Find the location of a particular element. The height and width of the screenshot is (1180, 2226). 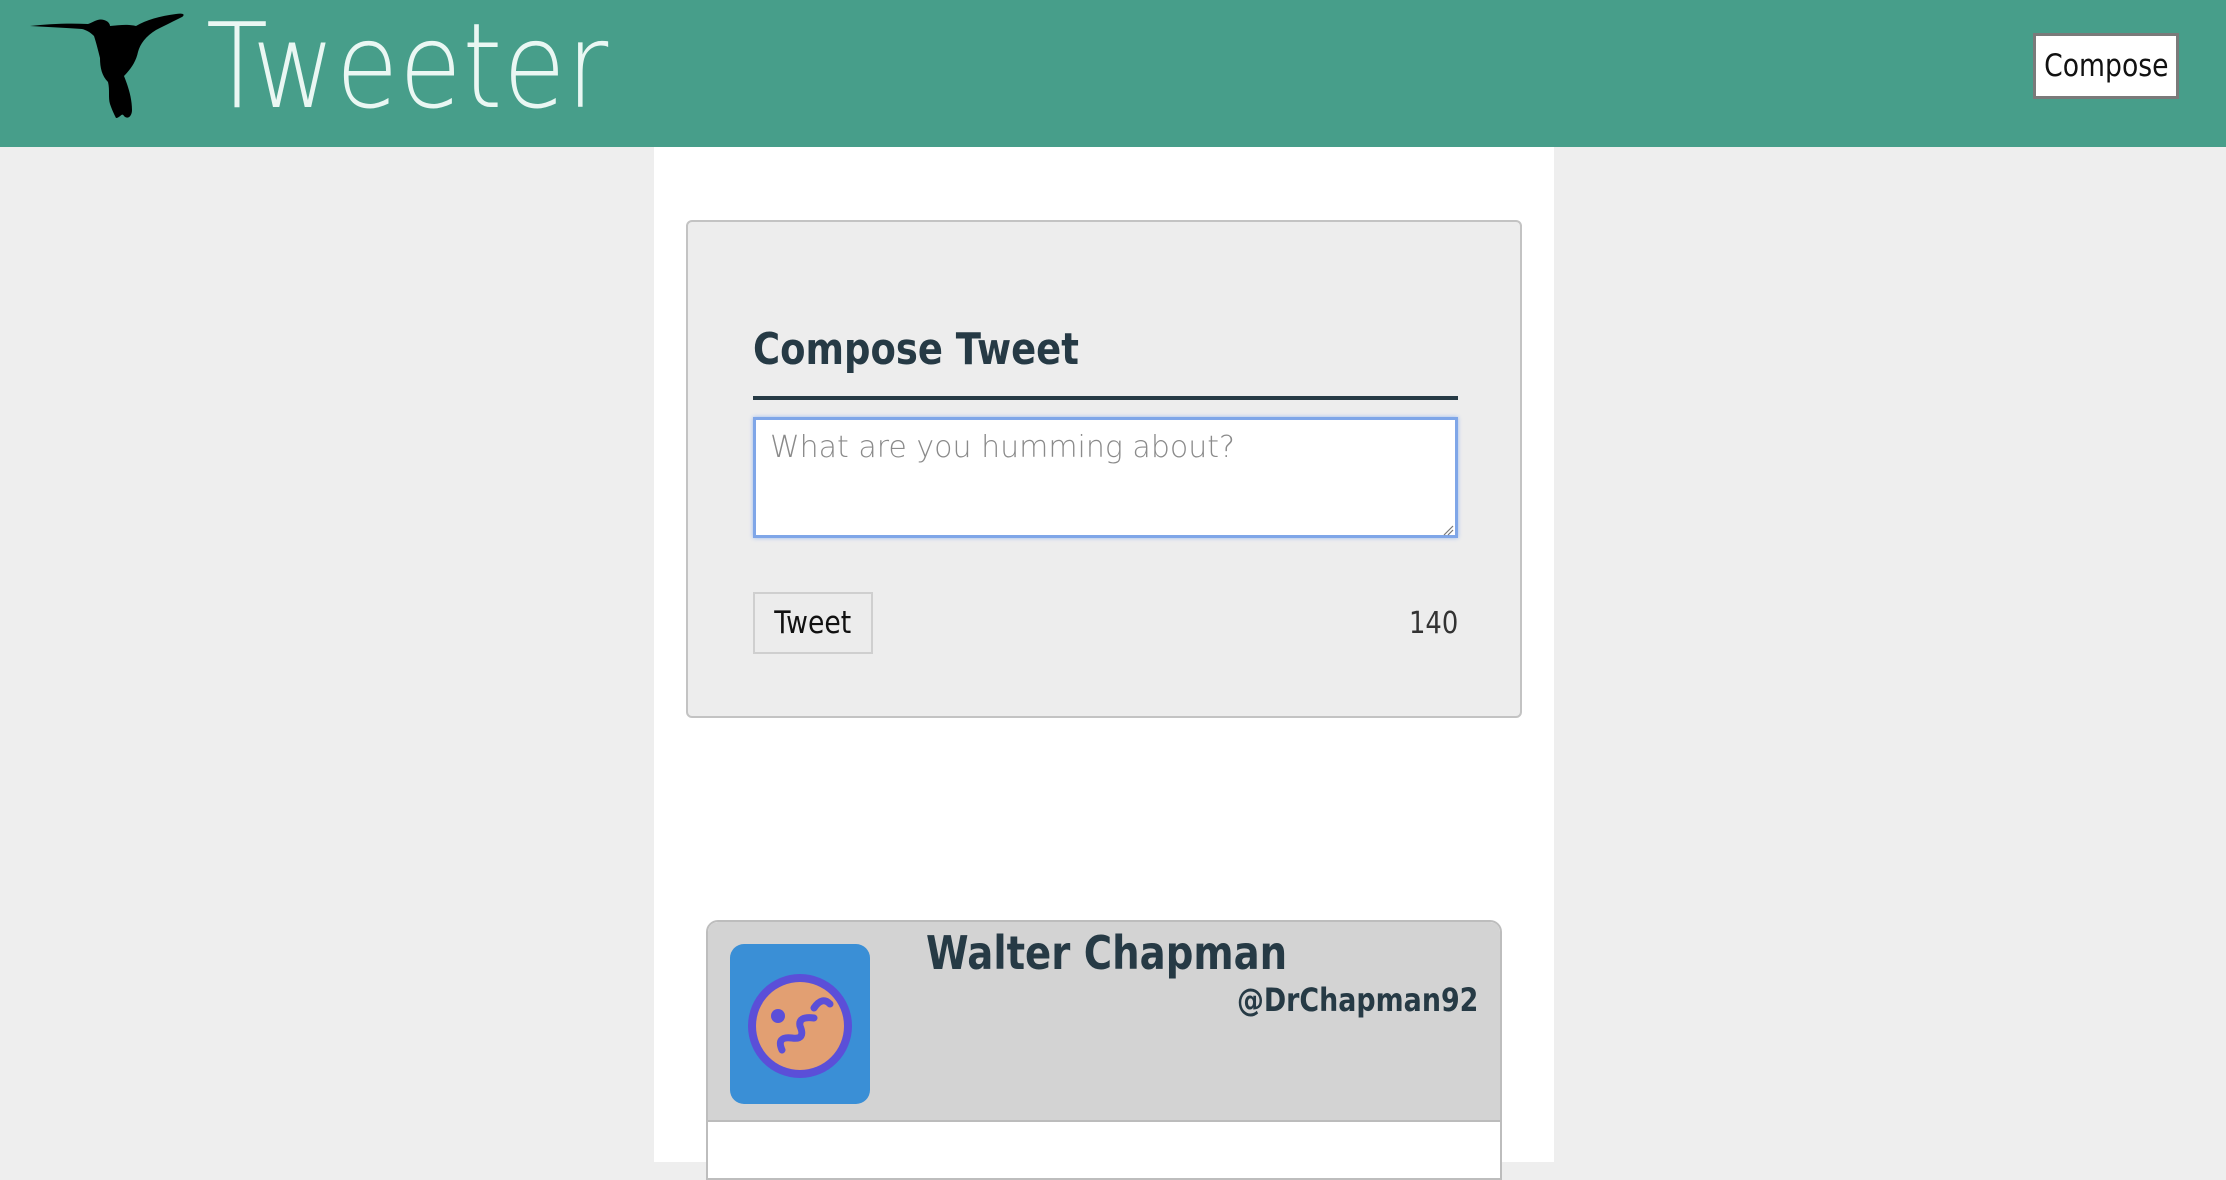

tweet-header: Walter Chapman @DrChapman92 is located at coordinates (1104, 1022).